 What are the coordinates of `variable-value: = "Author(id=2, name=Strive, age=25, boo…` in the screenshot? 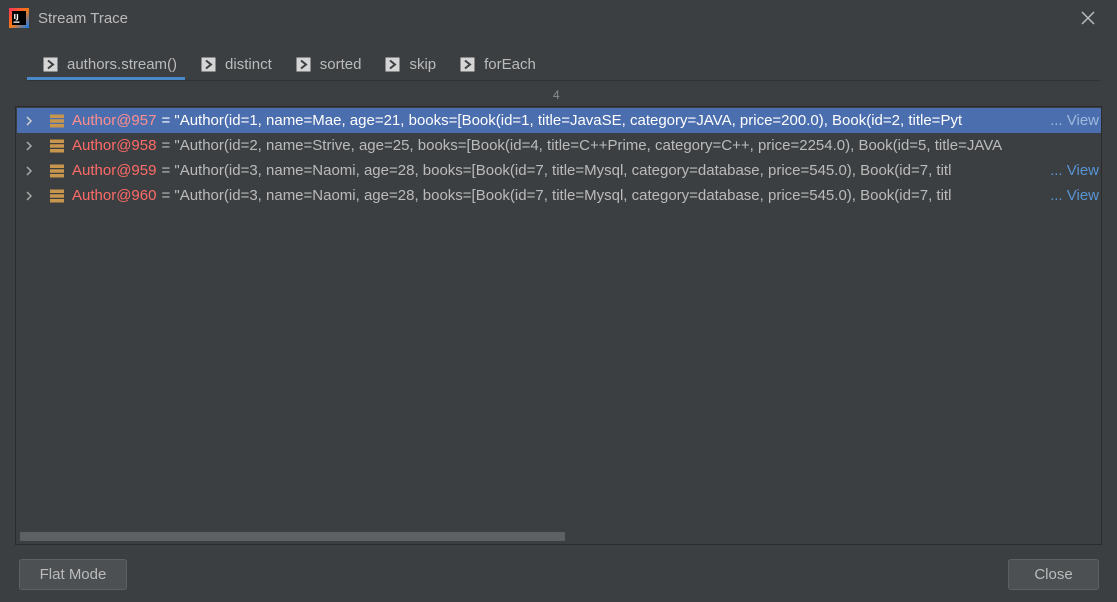 It's located at (582, 145).